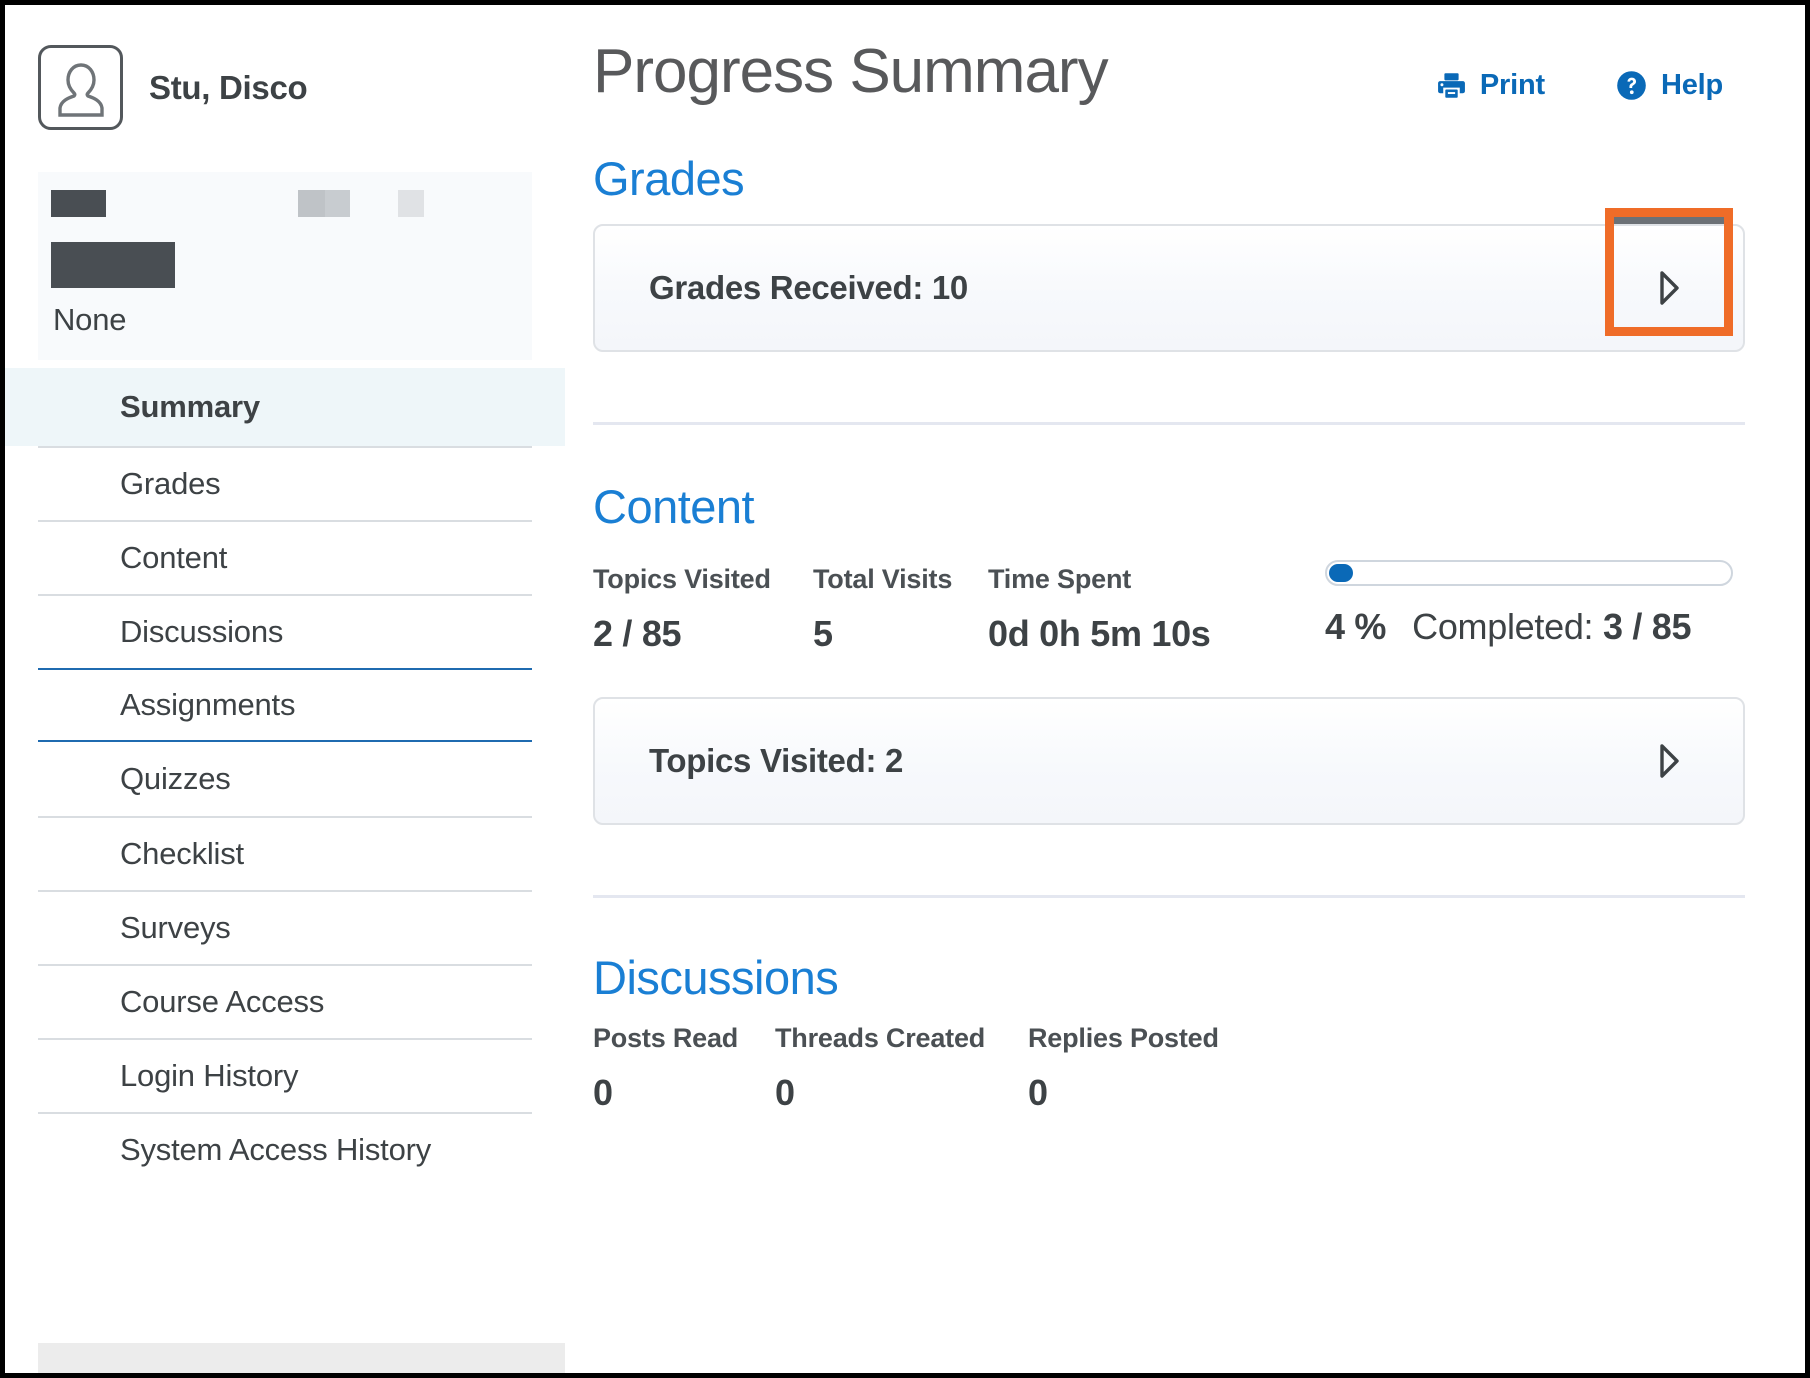 The width and height of the screenshot is (1810, 1378). Describe the element at coordinates (1691, 85) in the screenshot. I see `help-label: Help` at that location.